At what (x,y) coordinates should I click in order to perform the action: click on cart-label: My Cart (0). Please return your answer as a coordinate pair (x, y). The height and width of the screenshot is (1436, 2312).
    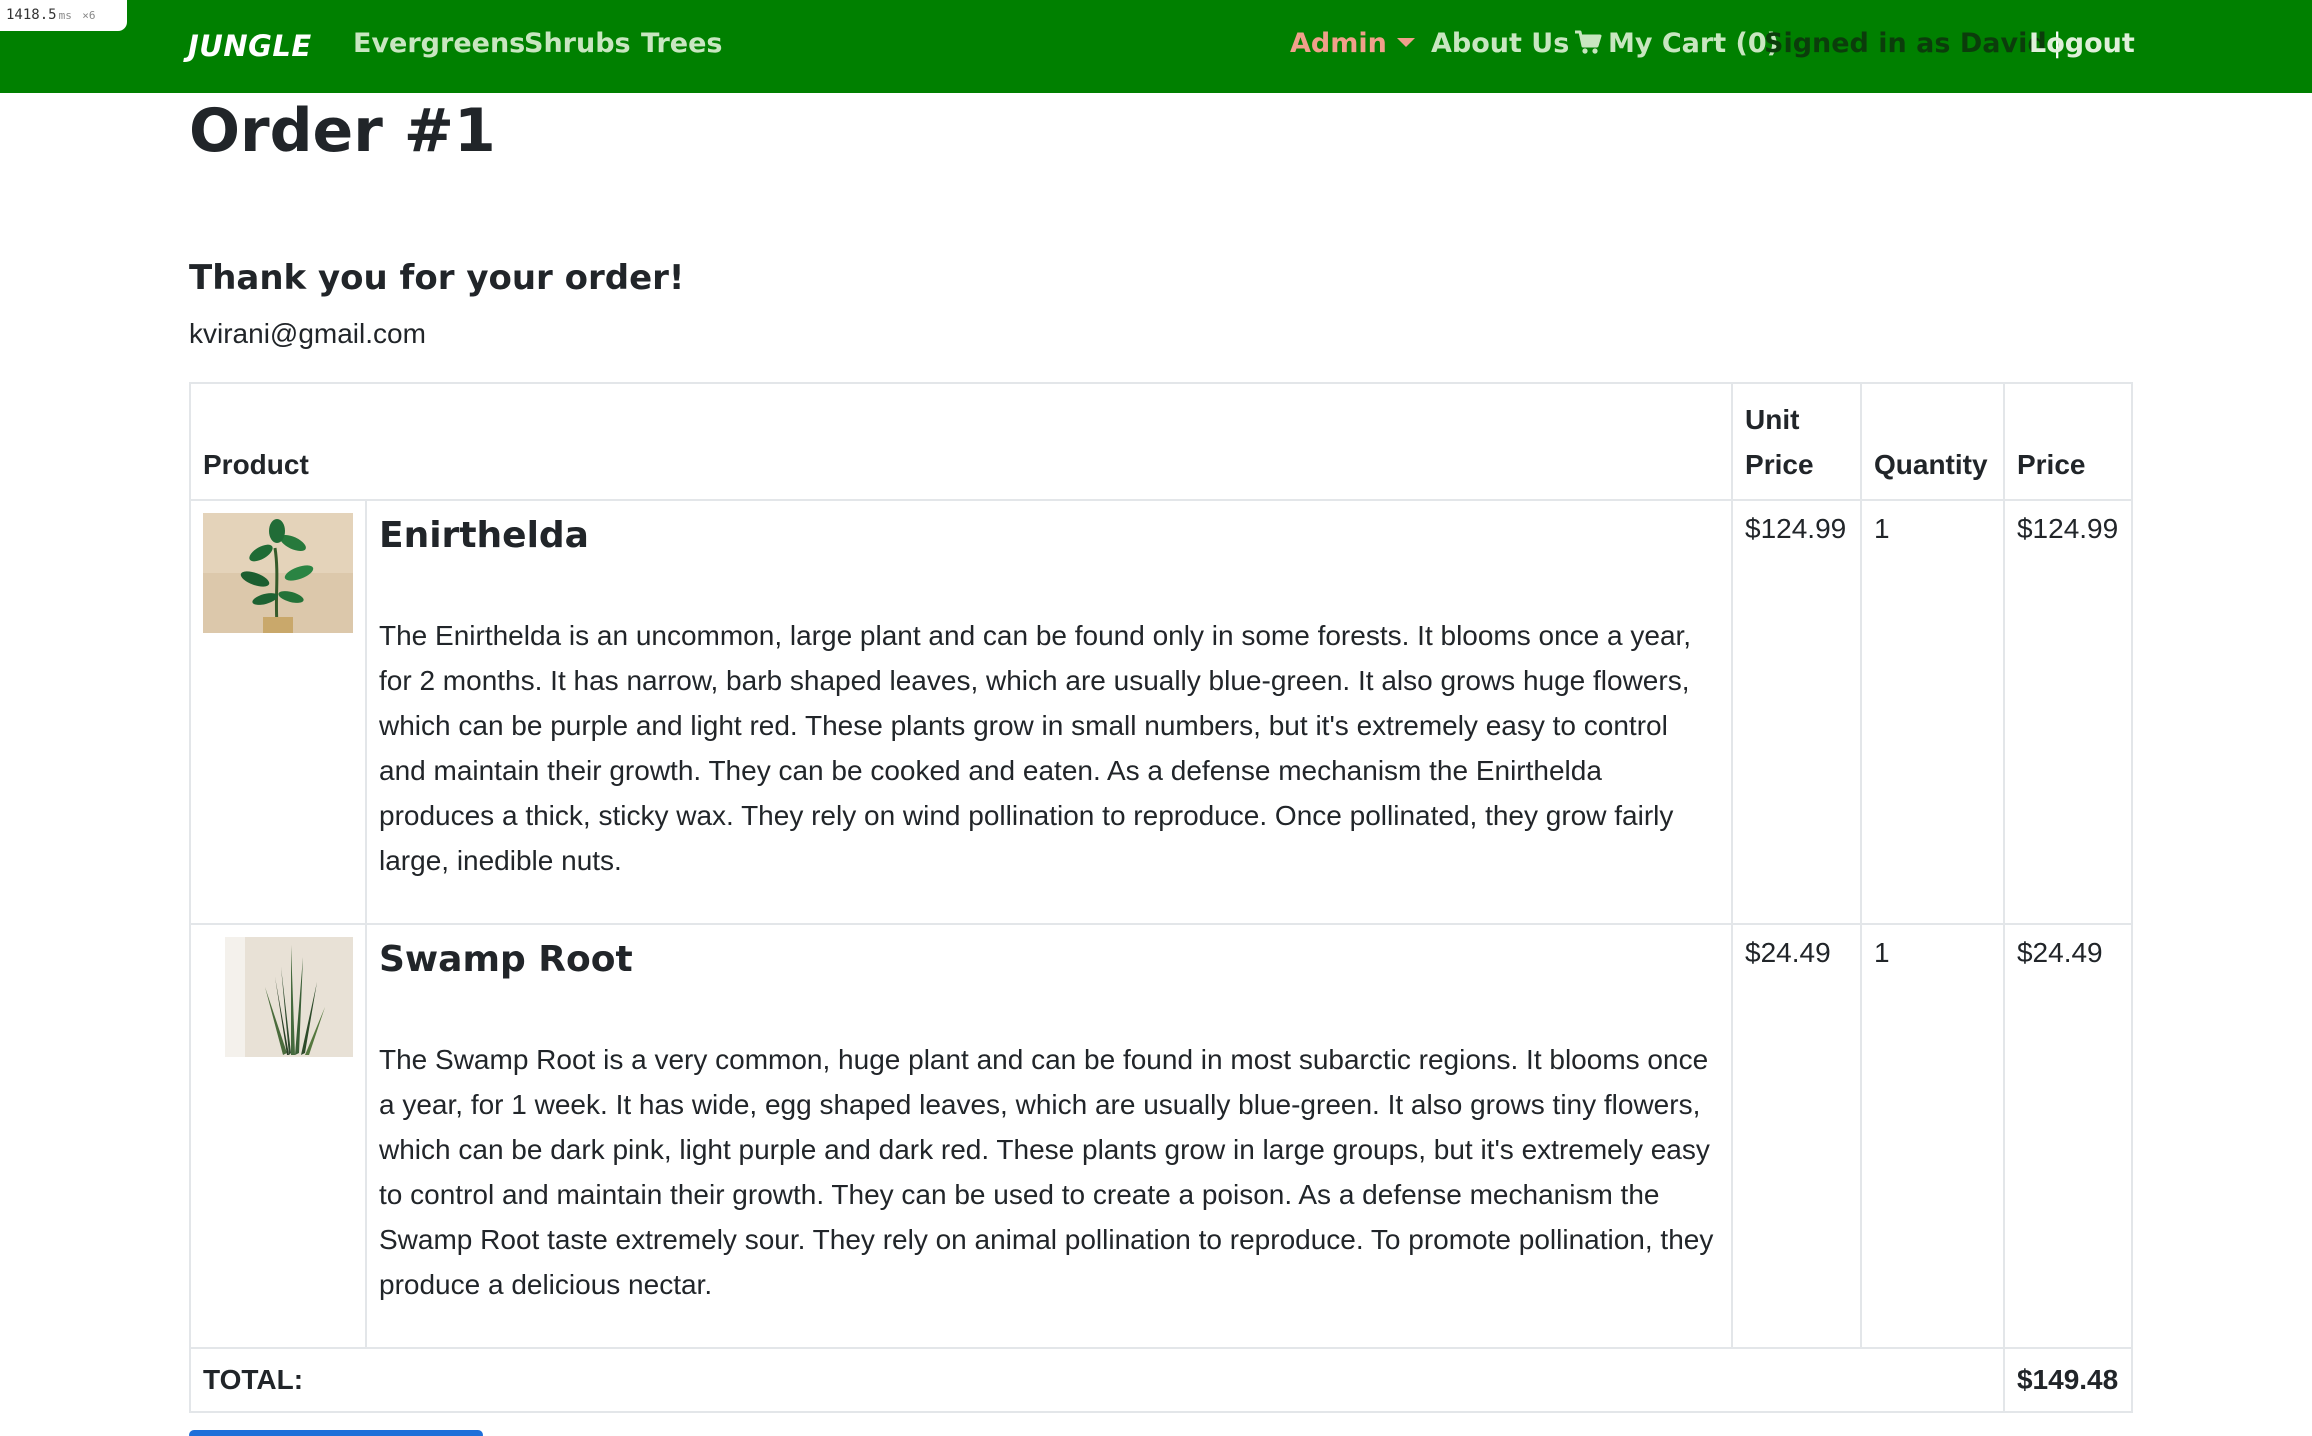
    Looking at the image, I should click on (1693, 43).